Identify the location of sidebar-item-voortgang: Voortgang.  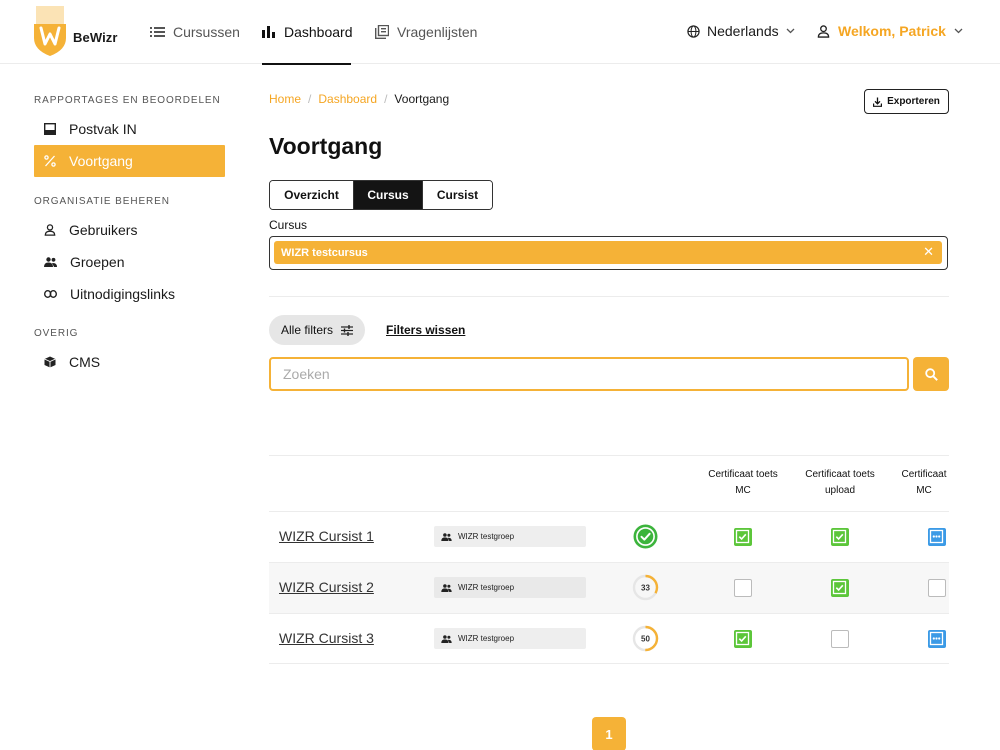
(129, 161).